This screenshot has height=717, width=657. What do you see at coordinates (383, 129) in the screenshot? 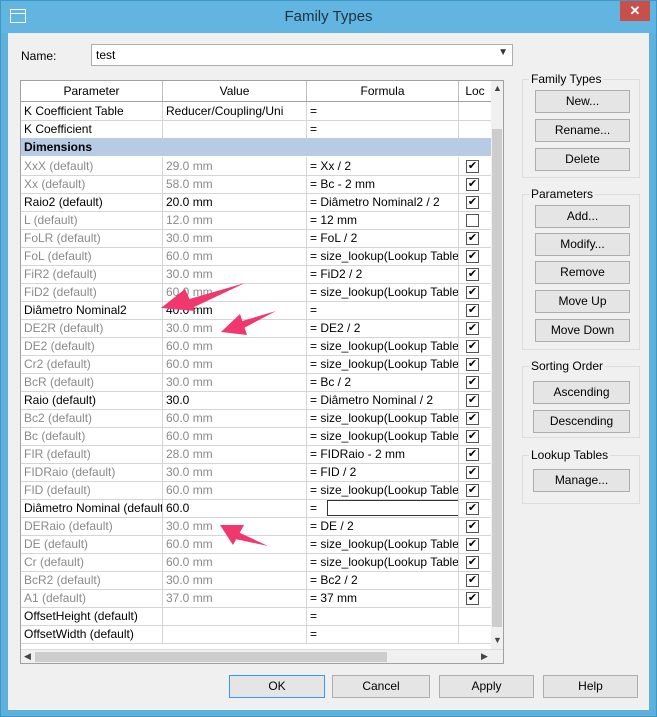
I see `formula-cell: =` at bounding box center [383, 129].